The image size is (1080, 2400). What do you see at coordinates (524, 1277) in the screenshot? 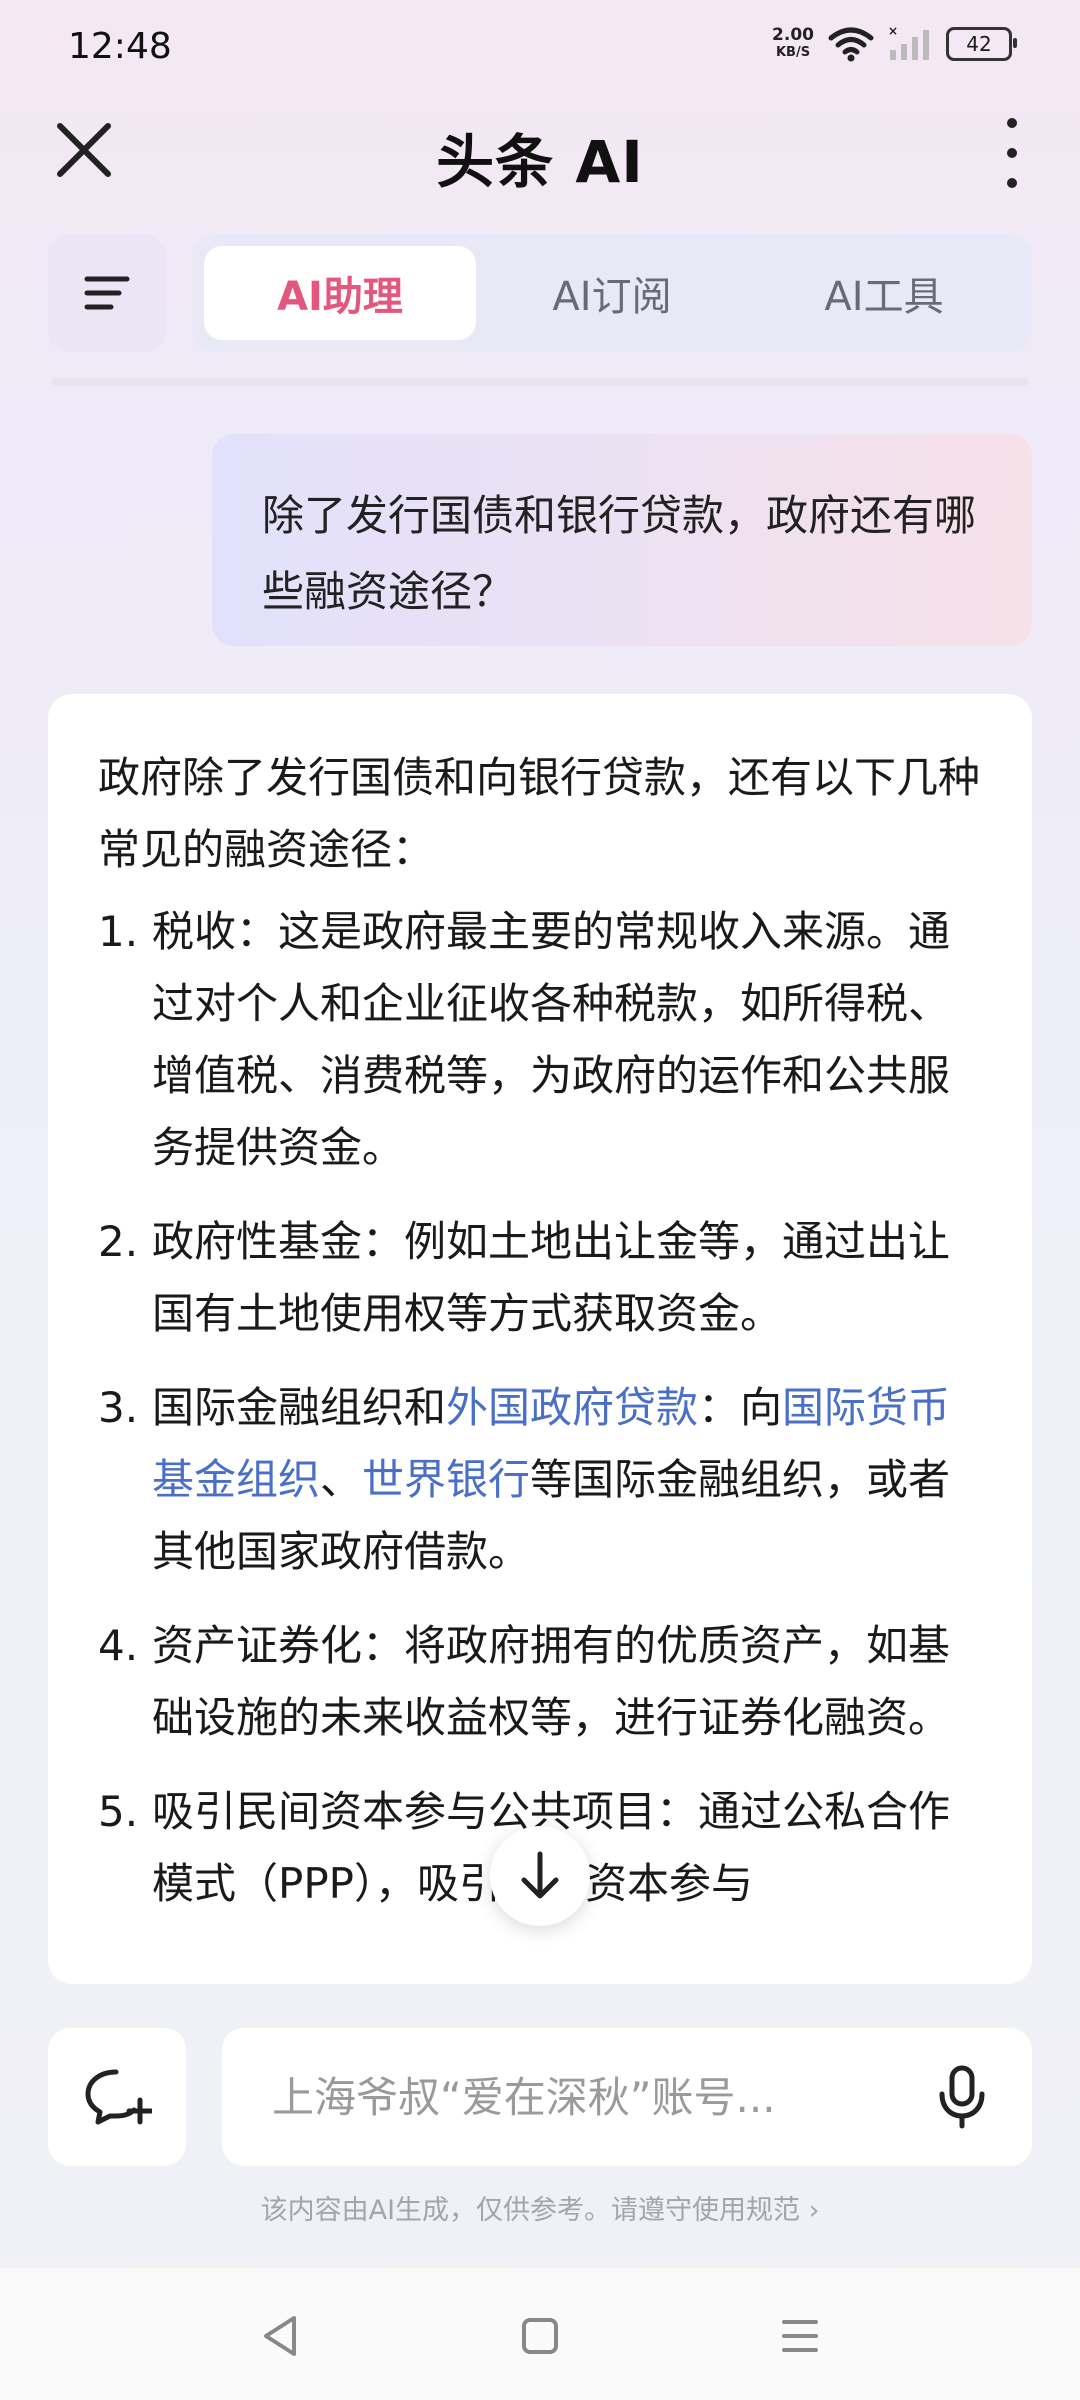
I see `list-item: 2. 政府性基金：例如土地出让金等，通过出让国有土地使用权等方式获取资金。` at bounding box center [524, 1277].